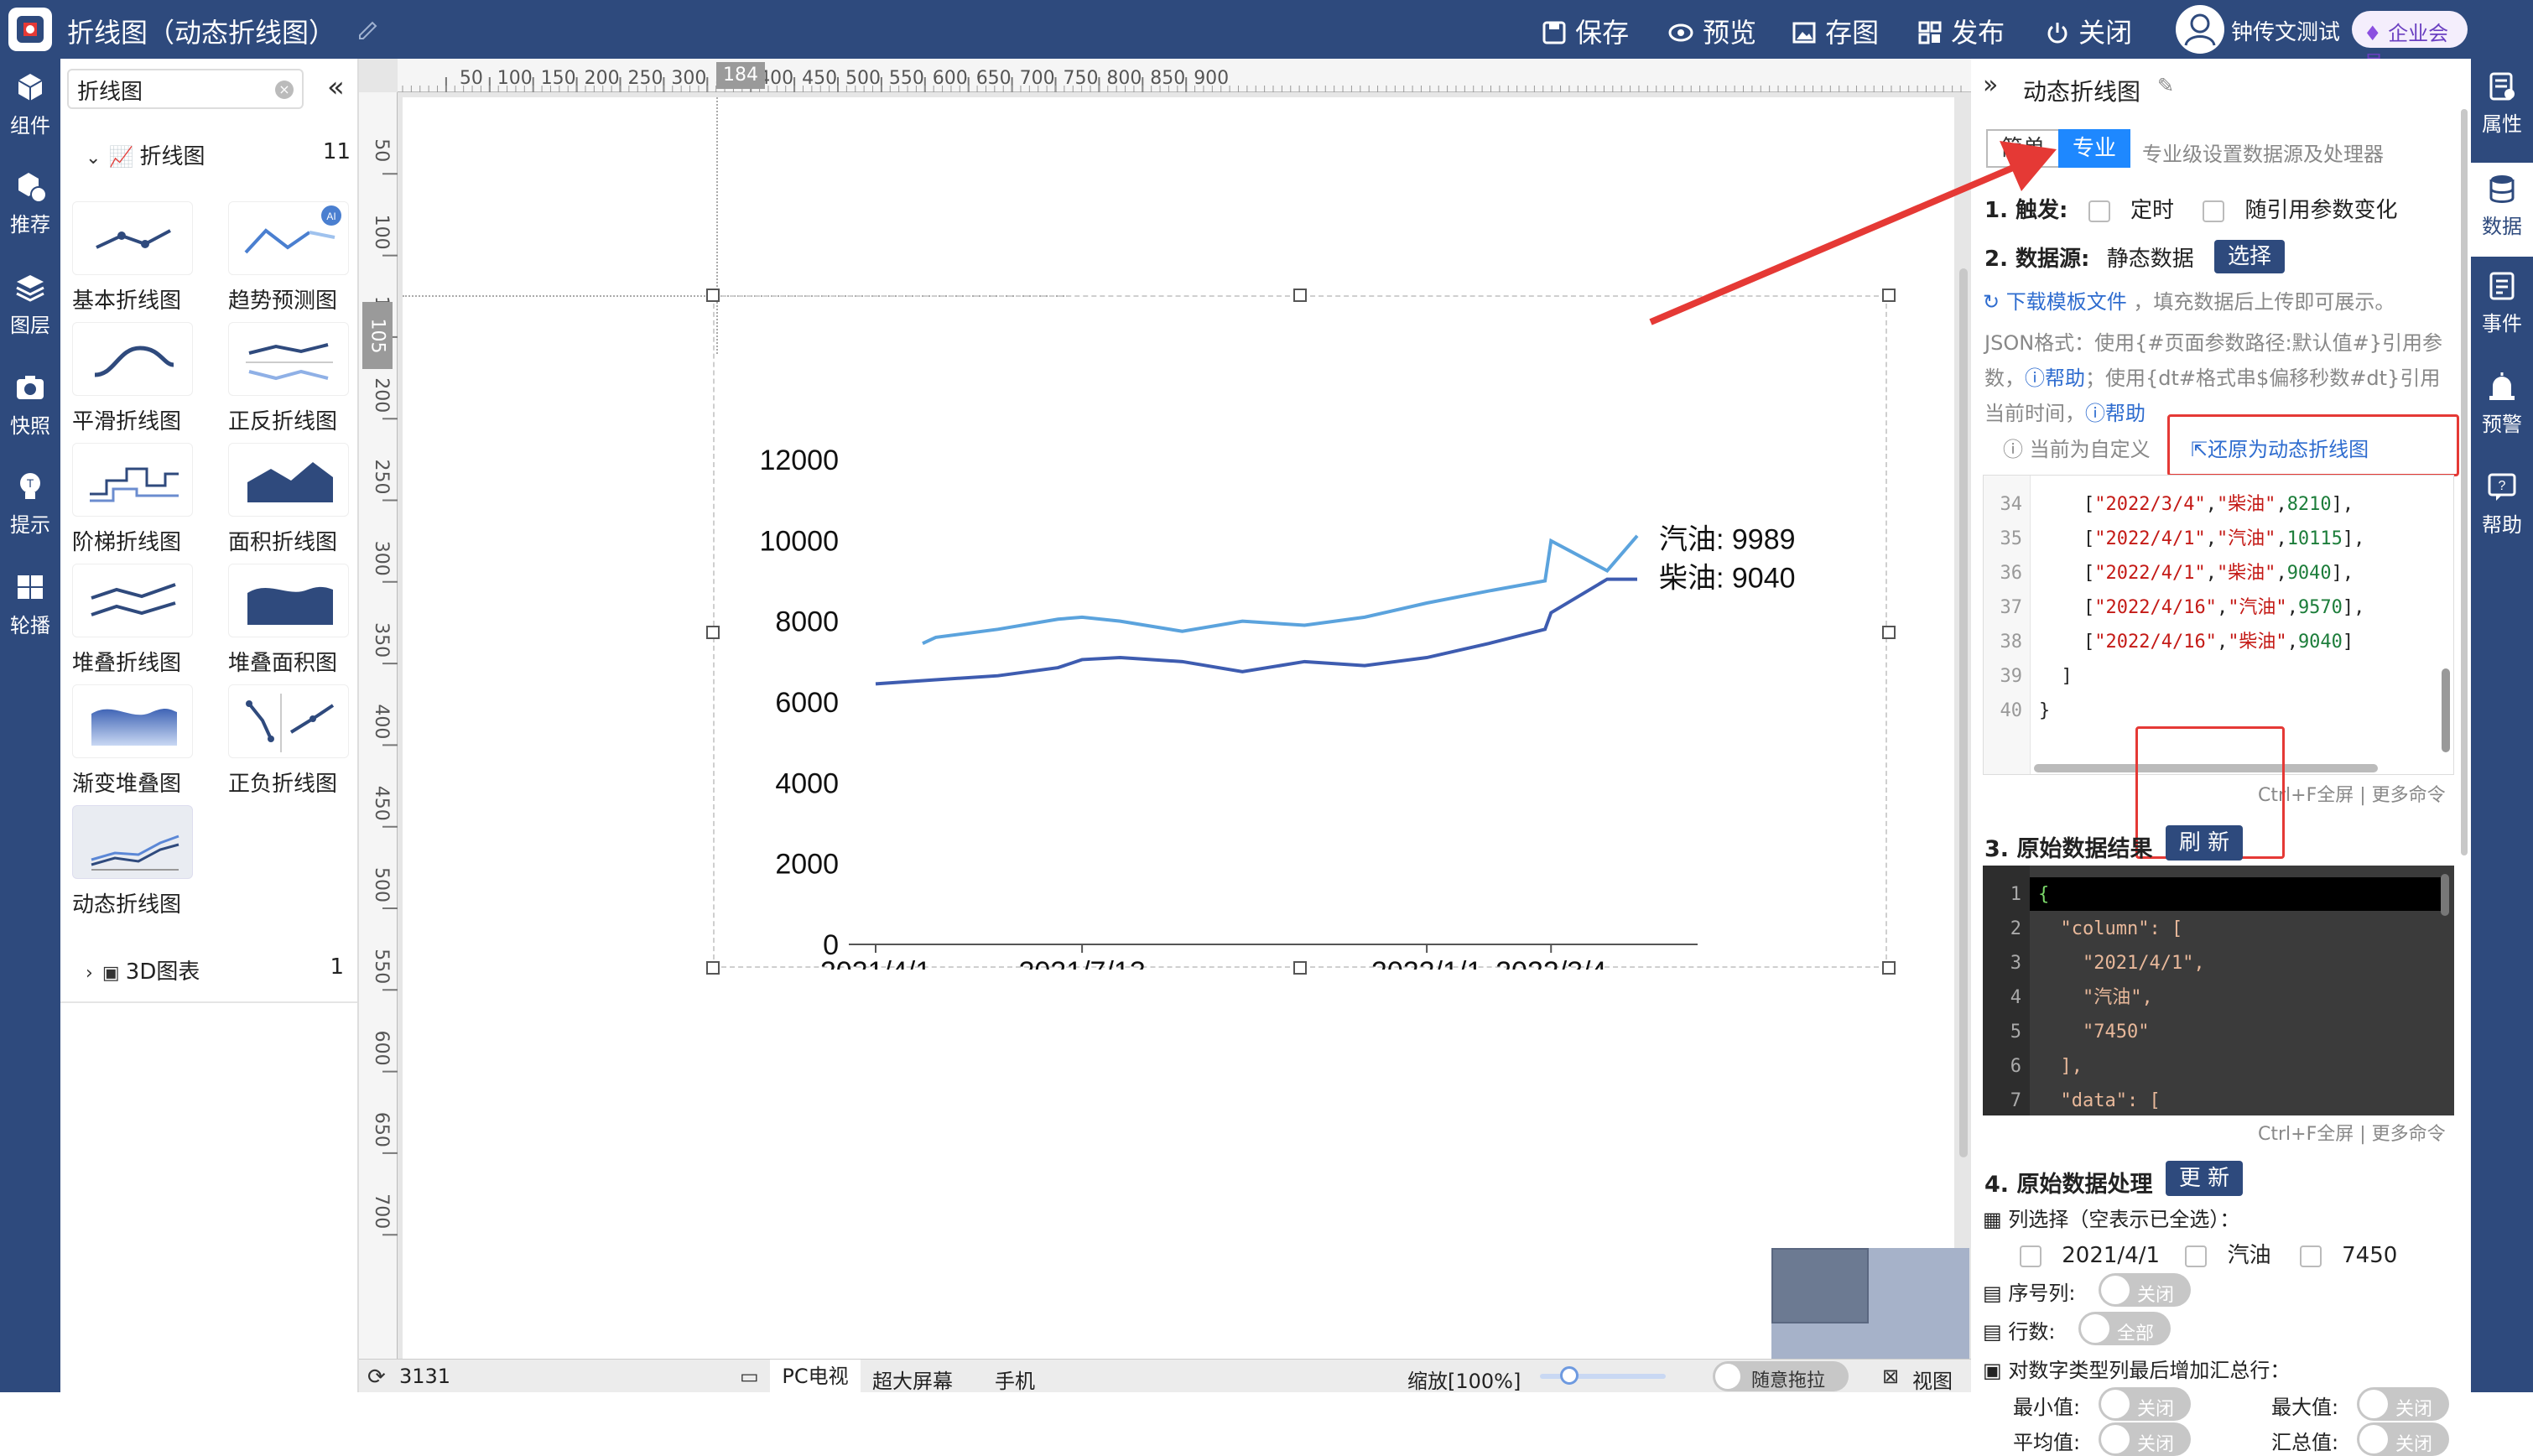  What do you see at coordinates (30, 604) in the screenshot?
I see `rail-item-carousel: 轮播` at bounding box center [30, 604].